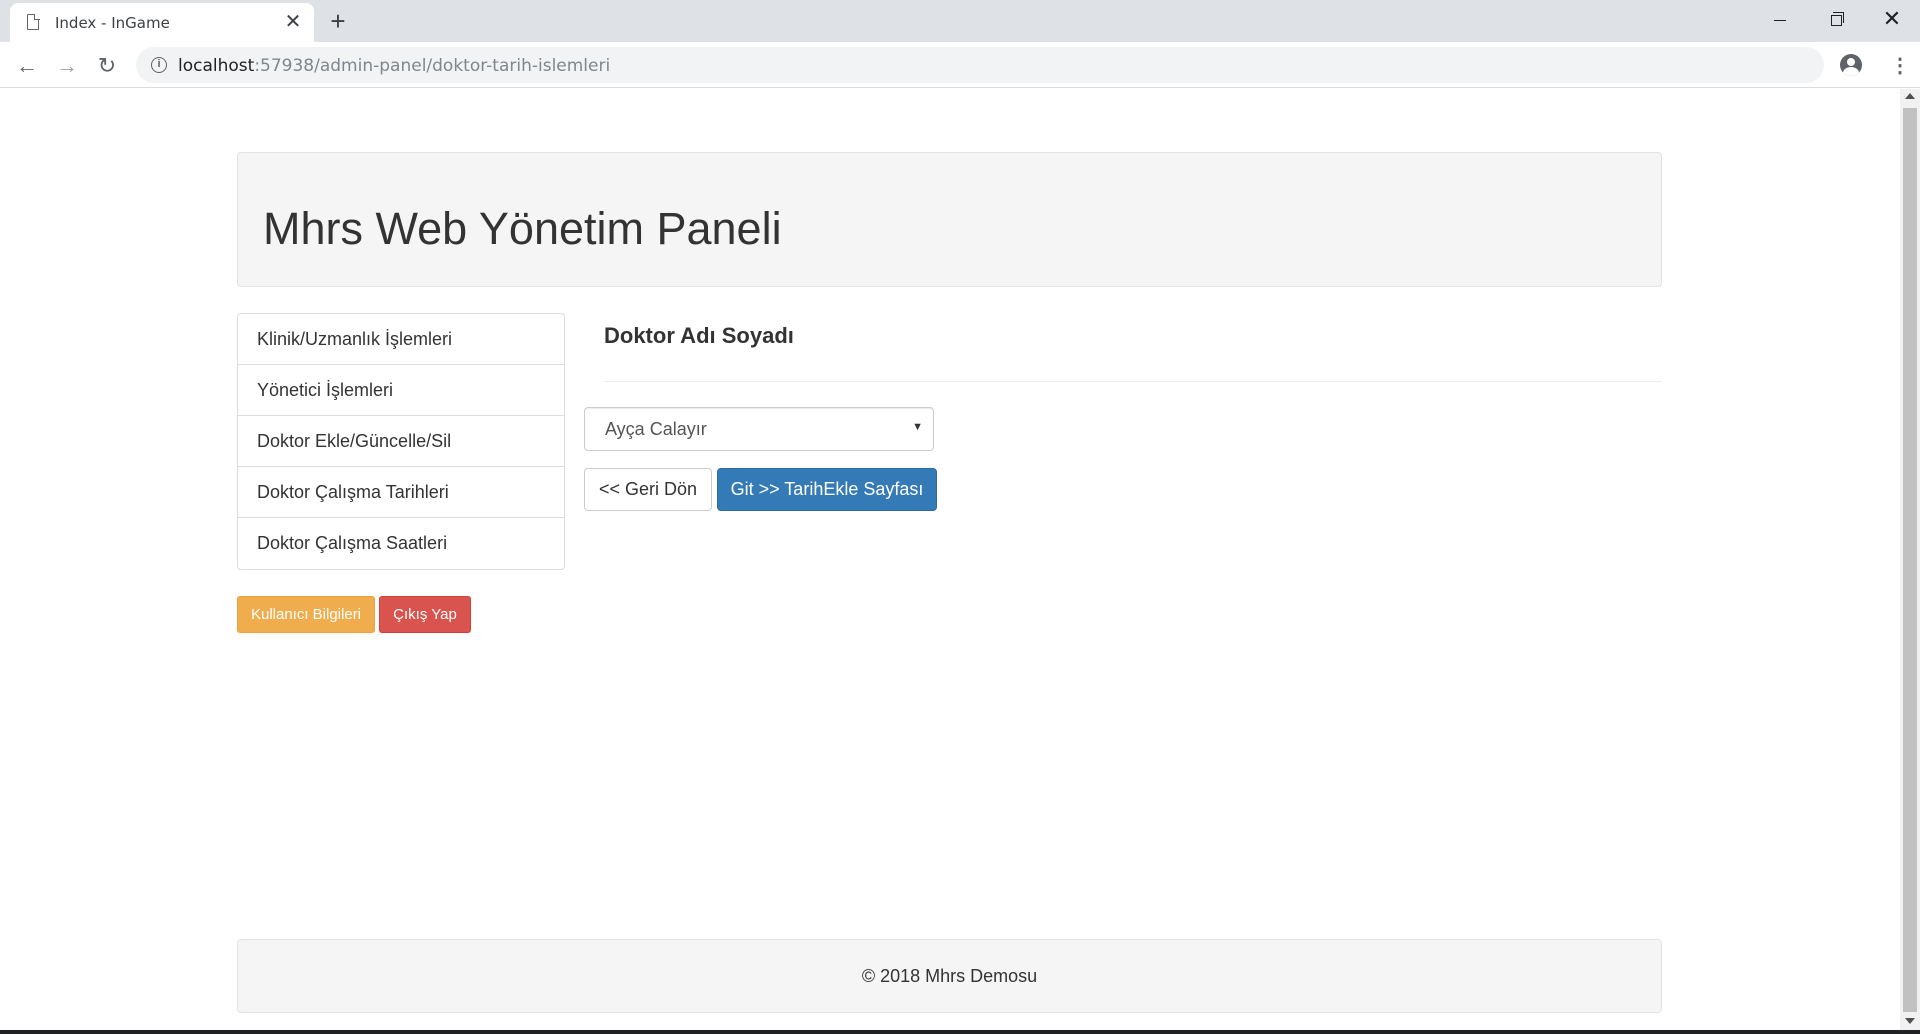  What do you see at coordinates (306, 614) in the screenshot?
I see `user-info-button: Kullanıcı Bilgileri` at bounding box center [306, 614].